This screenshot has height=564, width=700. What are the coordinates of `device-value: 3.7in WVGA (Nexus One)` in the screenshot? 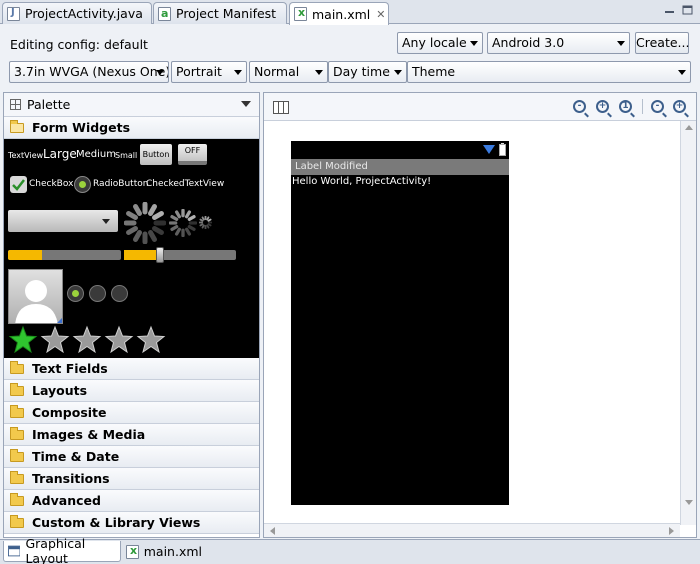 It's located at (91, 71).